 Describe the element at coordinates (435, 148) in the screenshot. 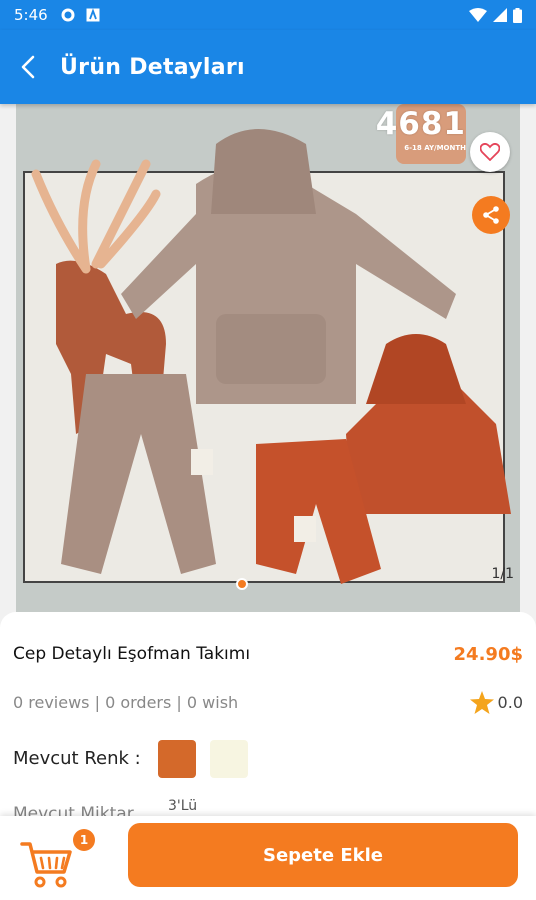

I see `brand-subtitle: 6-18 AY/MONTH` at that location.